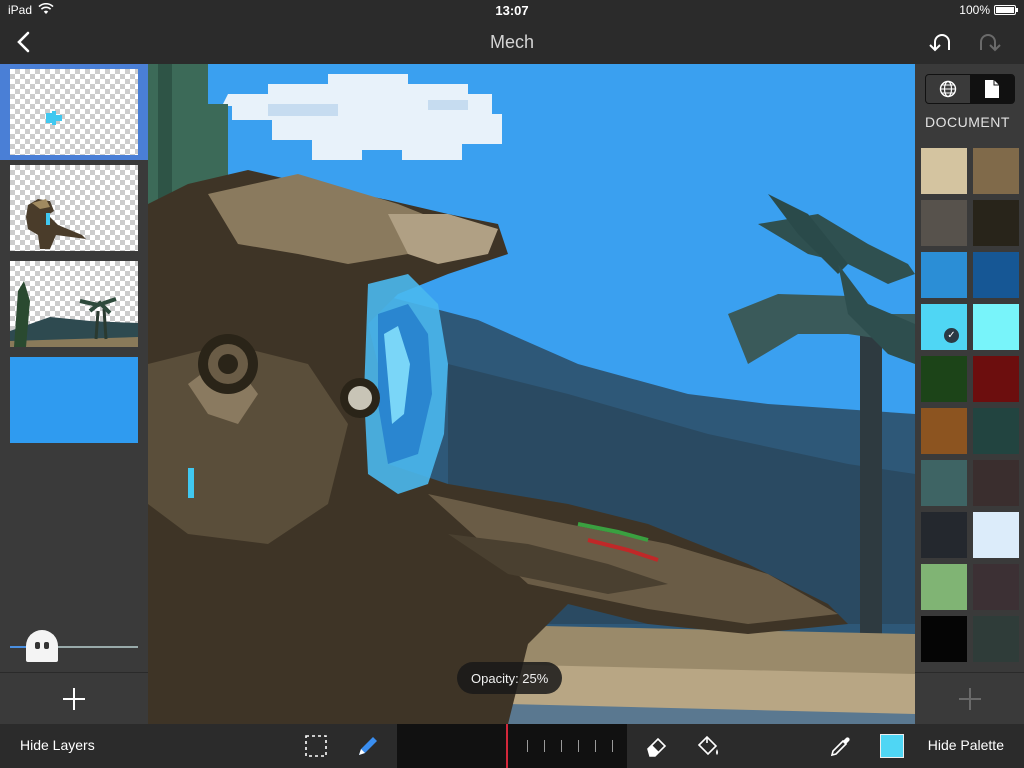  Describe the element at coordinates (74, 646) in the screenshot. I see `layer-opacity-slider` at that location.